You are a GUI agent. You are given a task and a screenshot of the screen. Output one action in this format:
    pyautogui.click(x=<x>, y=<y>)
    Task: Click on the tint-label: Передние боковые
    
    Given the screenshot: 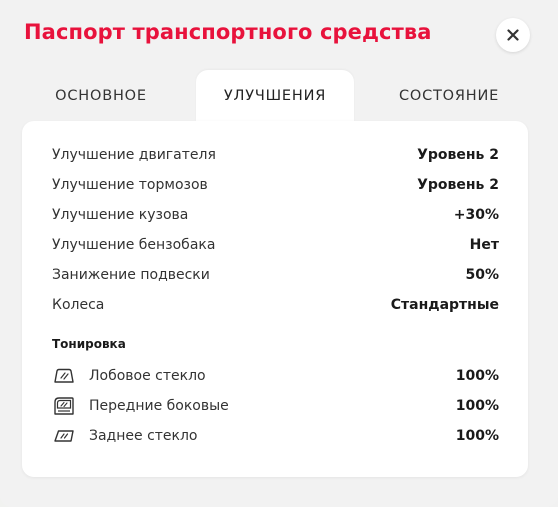 What is the action you would take?
    pyautogui.click(x=159, y=406)
    